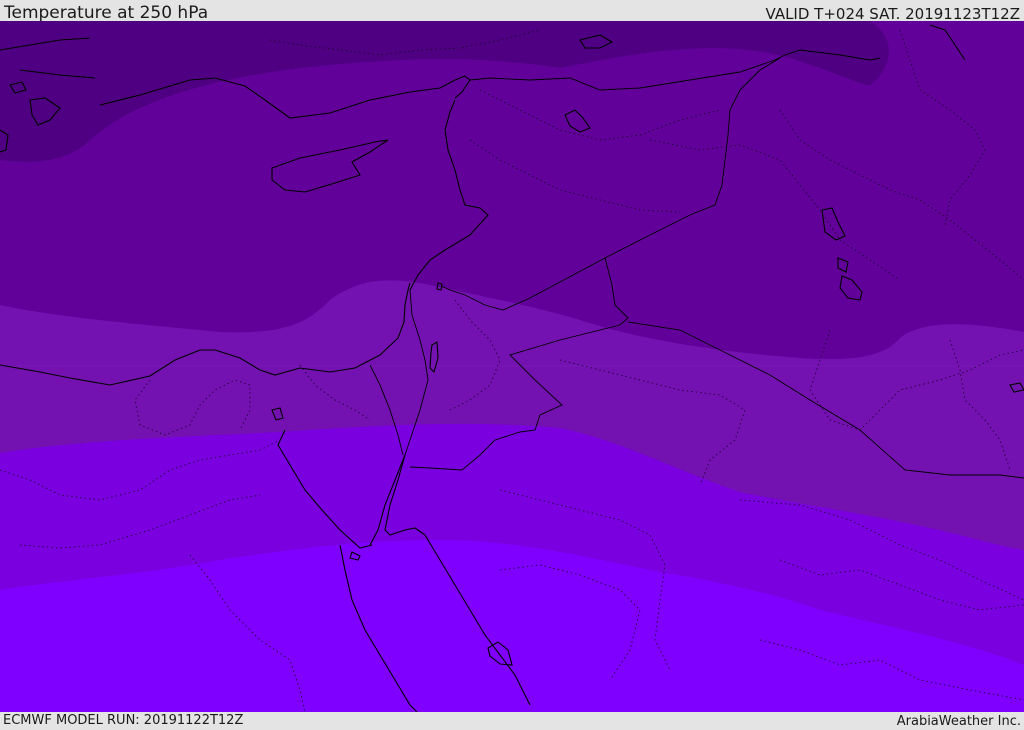  What do you see at coordinates (106, 13) in the screenshot?
I see `map-title: Temperature at 250 hPa` at bounding box center [106, 13].